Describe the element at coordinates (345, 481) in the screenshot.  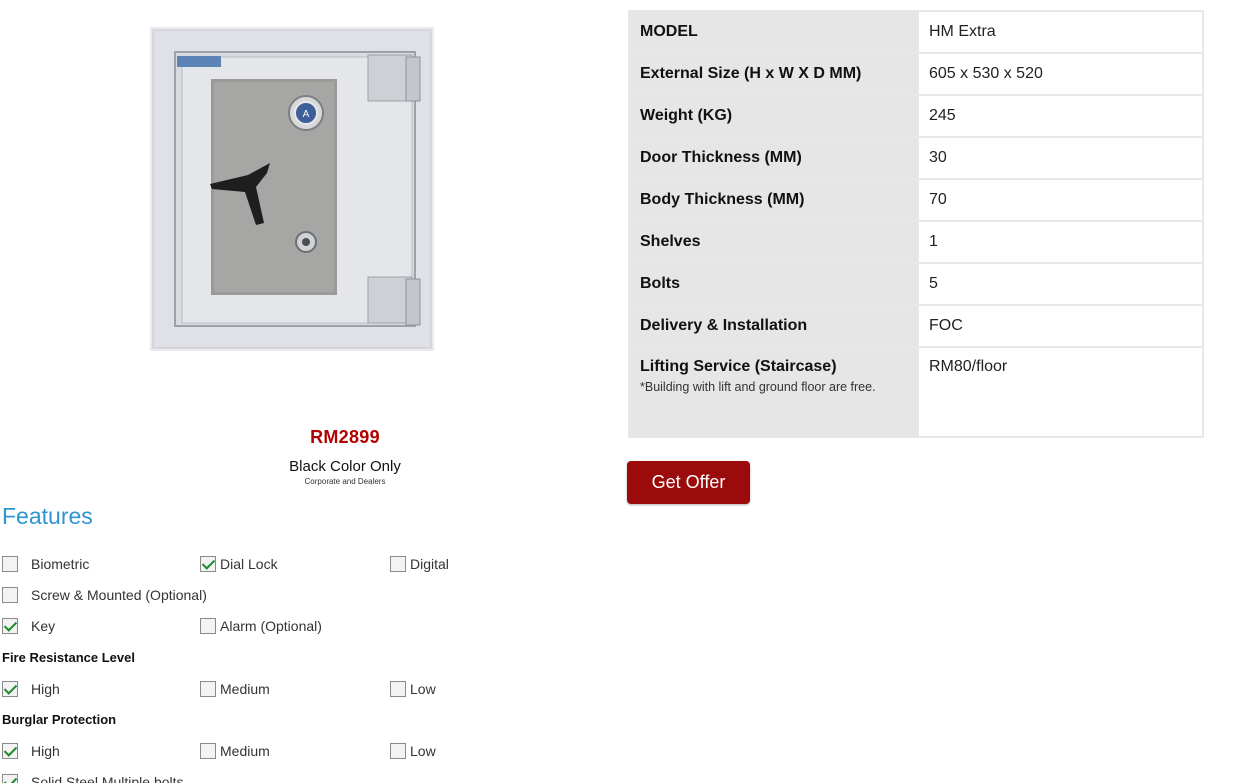
I see `color-subnote: Corporate and Dealers` at that location.